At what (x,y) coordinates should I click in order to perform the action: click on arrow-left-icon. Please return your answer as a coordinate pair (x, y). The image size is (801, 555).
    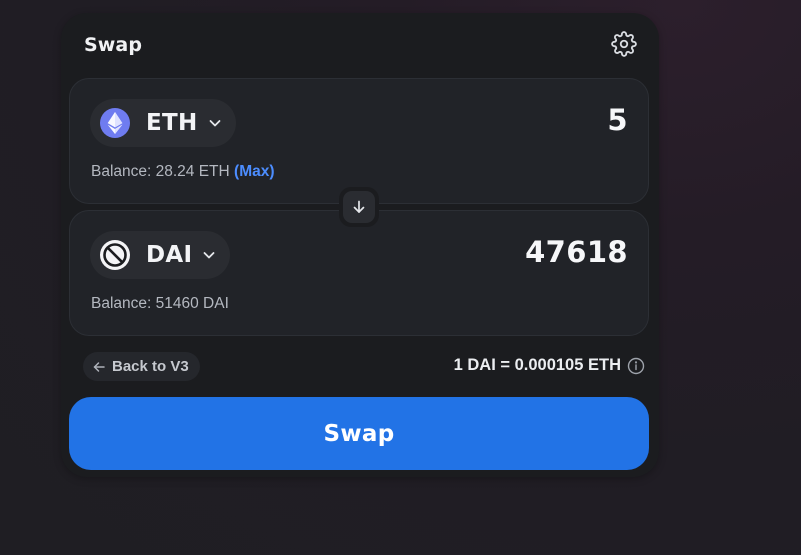
    Looking at the image, I should click on (99, 366).